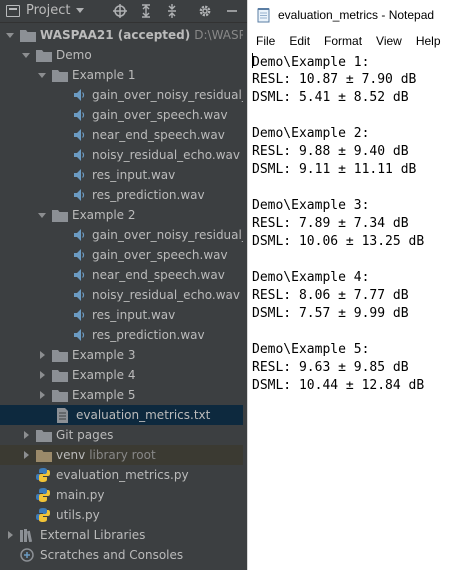  Describe the element at coordinates (338, 241) in the screenshot. I see `text-line: DSML: 10.06 ± 13.25 dB` at that location.